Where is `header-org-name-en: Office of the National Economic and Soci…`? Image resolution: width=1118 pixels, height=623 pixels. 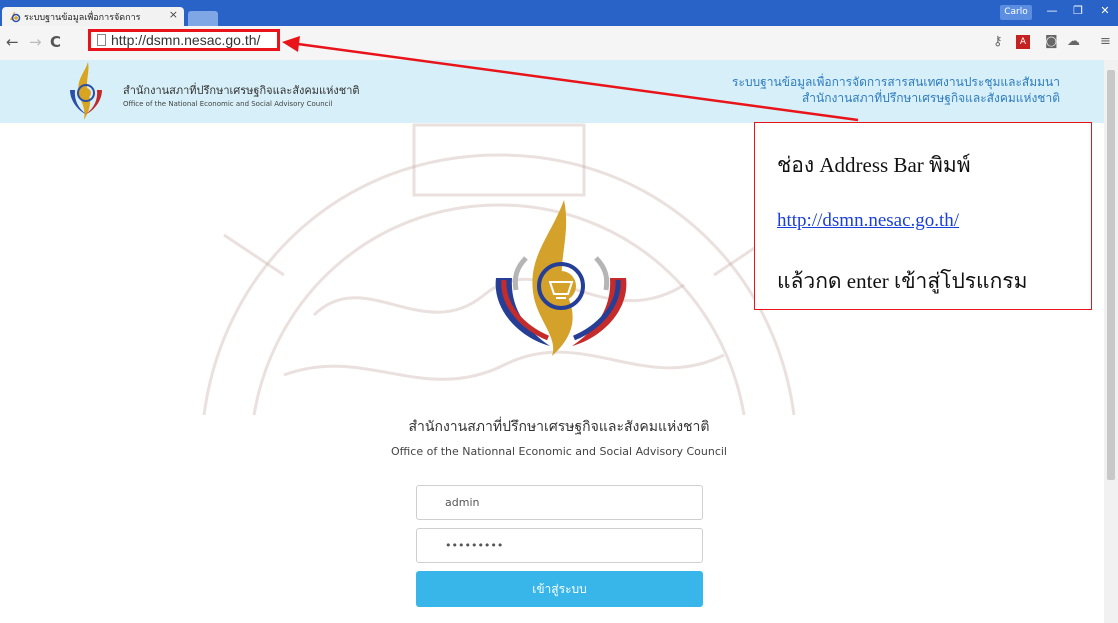 header-org-name-en: Office of the National Economic and Soci… is located at coordinates (228, 104).